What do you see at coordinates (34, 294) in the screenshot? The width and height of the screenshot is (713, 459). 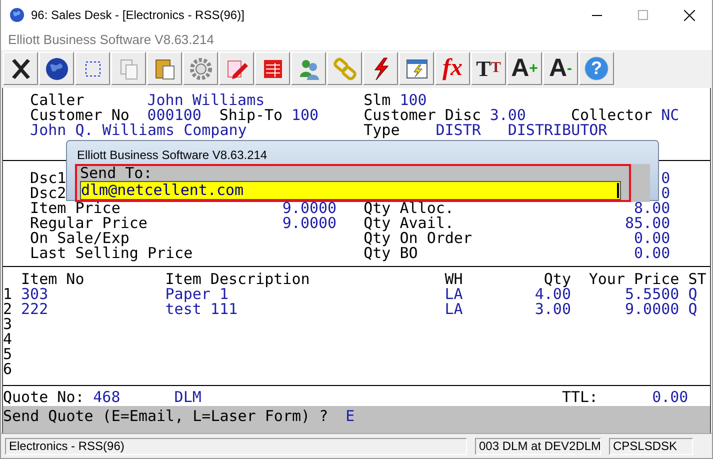 I see `table-cell: 303` at bounding box center [34, 294].